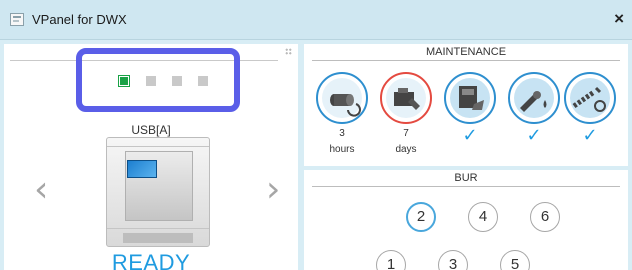 This screenshot has height=270, width=632. What do you see at coordinates (466, 178) in the screenshot?
I see `bur-title: BUR` at bounding box center [466, 178].